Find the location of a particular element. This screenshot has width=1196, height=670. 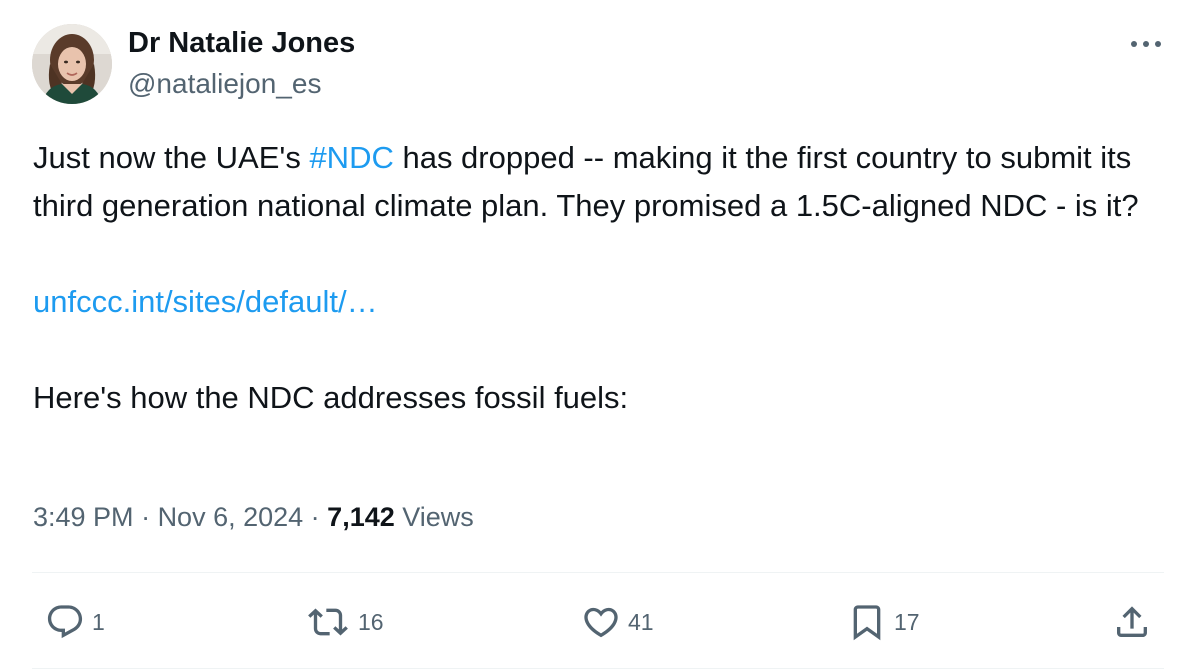

timestamp-date: Nov 6, 2024 is located at coordinates (231, 517).